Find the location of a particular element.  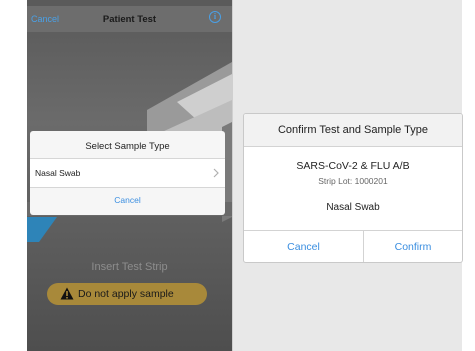

sample-option-nasal-swab: Nasal Swab is located at coordinates (127, 173).